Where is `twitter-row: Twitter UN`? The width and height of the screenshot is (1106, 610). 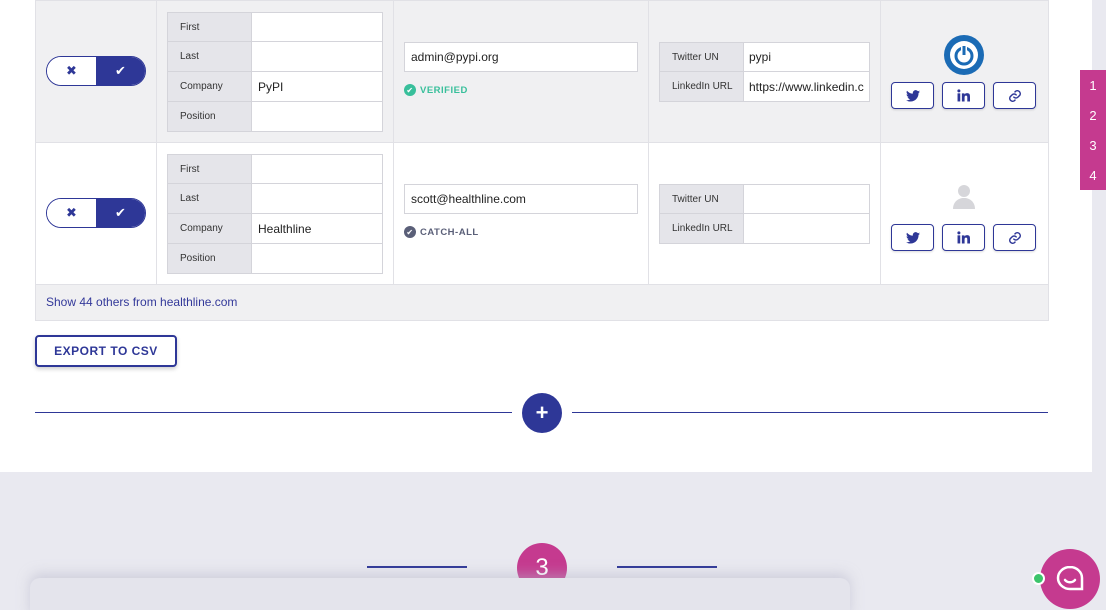 twitter-row: Twitter UN is located at coordinates (764, 199).